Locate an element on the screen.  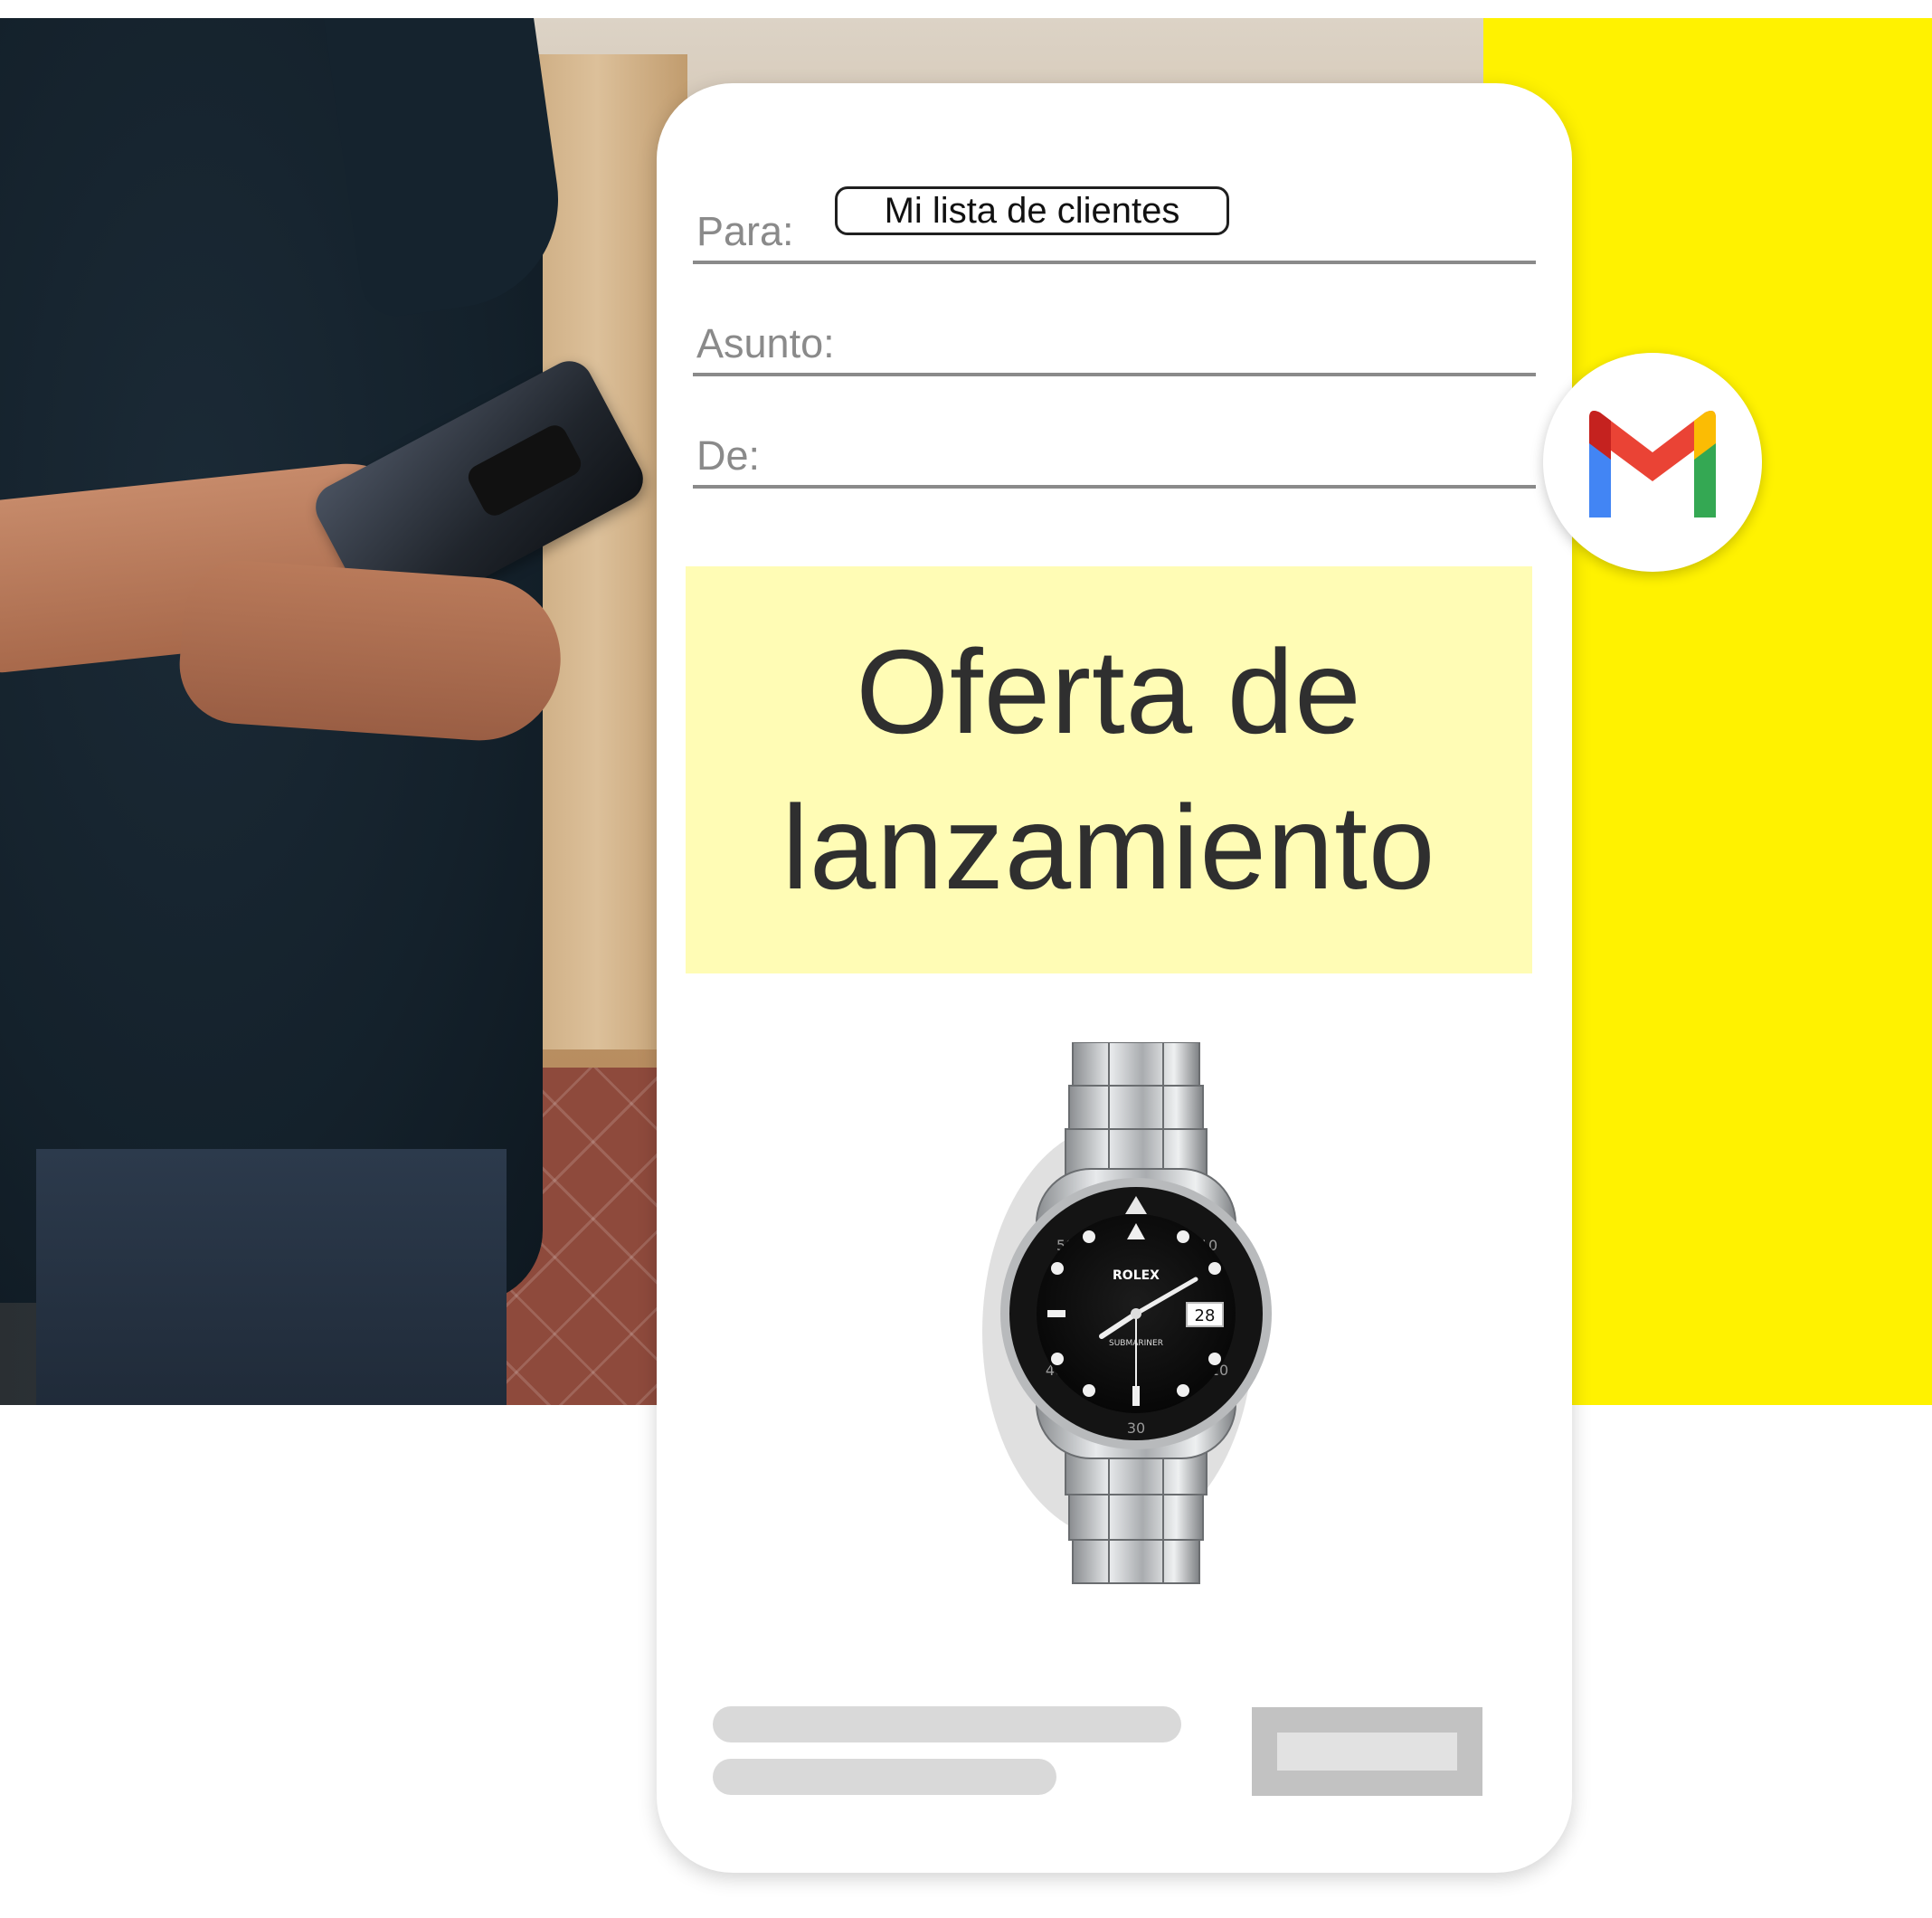
banner-title-line-1: Oferta de is located at coordinates (1109, 691).